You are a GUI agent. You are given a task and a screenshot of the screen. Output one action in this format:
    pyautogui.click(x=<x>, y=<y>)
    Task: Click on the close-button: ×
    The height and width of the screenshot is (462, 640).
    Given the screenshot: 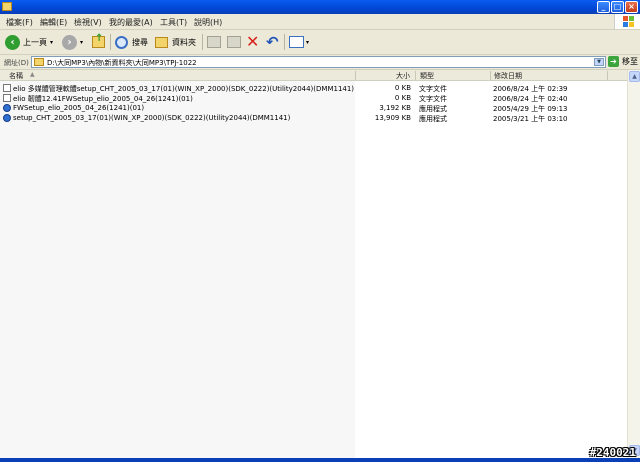 What is the action you would take?
    pyautogui.click(x=631, y=7)
    